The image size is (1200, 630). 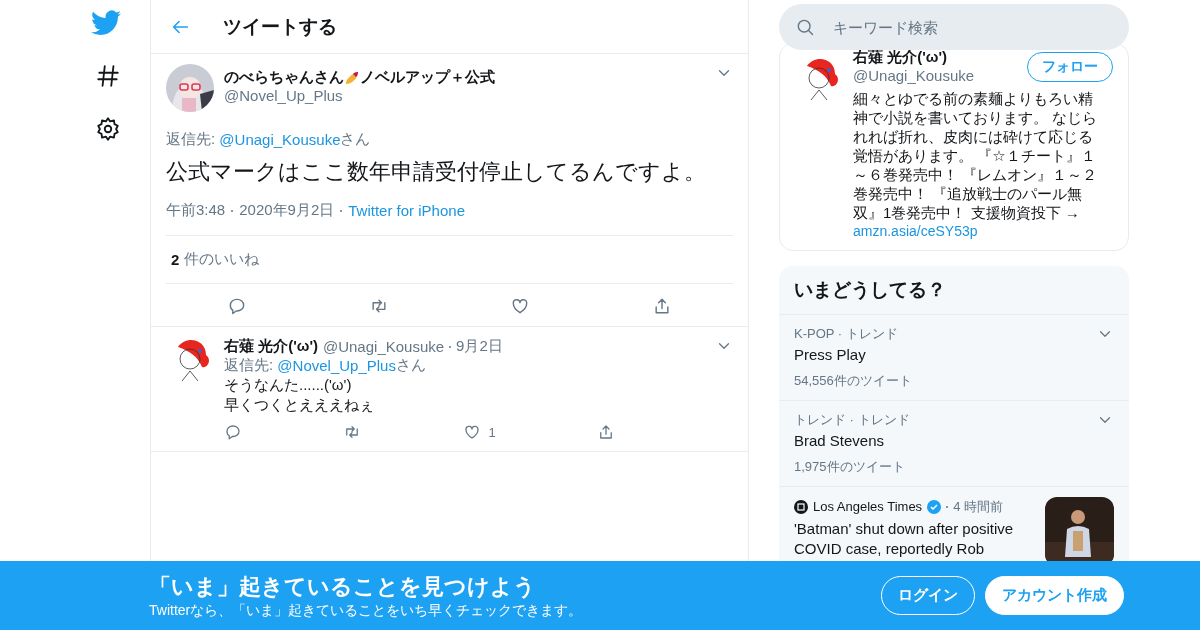 I want to click on news-source: Los Angeles Times, so click(x=868, y=507).